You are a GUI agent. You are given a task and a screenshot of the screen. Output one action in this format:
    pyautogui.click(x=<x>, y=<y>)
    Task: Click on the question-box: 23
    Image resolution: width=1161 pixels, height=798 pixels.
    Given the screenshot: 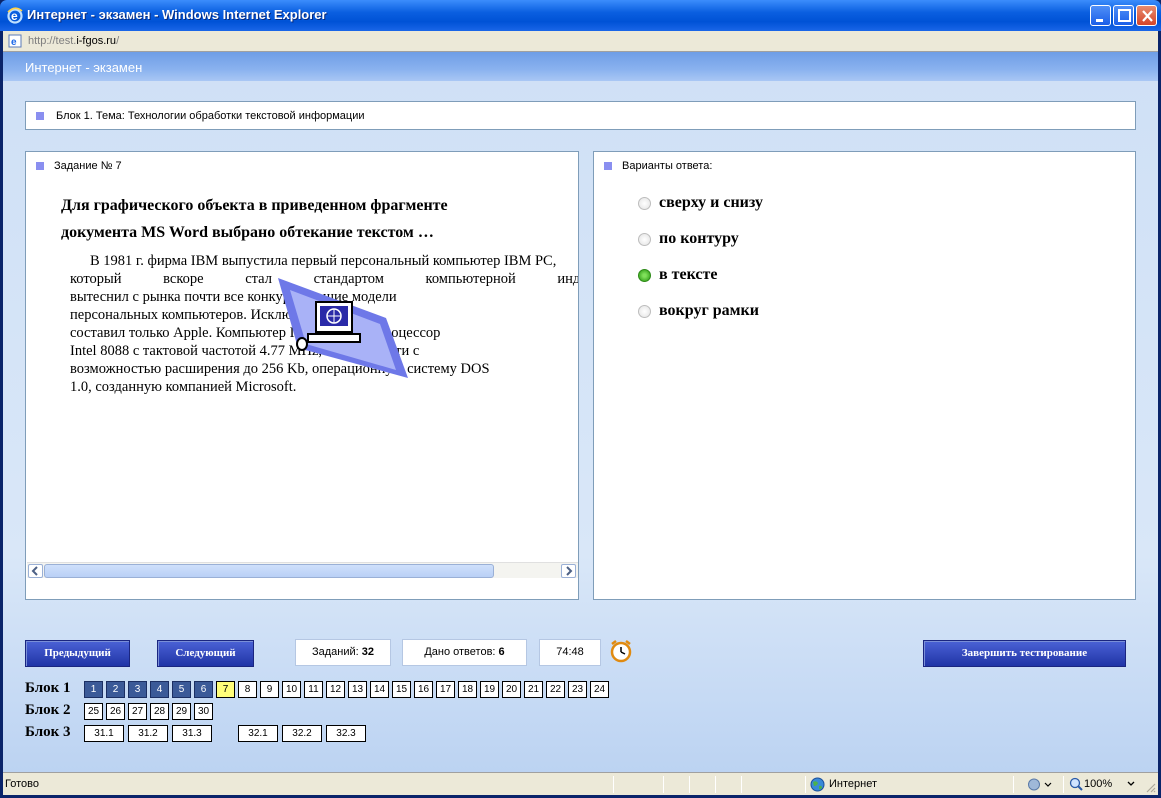 What is the action you would take?
    pyautogui.click(x=577, y=689)
    